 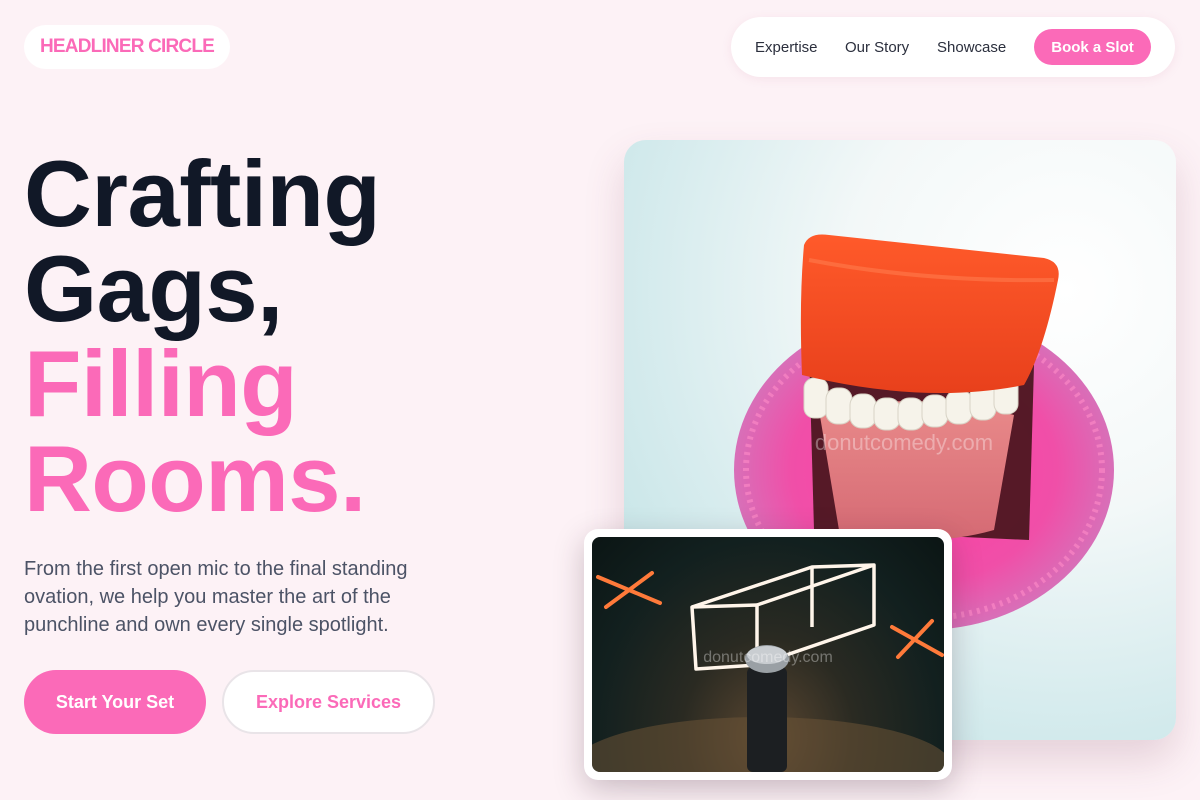 I want to click on headline-line-4: Rooms., so click(x=195, y=478).